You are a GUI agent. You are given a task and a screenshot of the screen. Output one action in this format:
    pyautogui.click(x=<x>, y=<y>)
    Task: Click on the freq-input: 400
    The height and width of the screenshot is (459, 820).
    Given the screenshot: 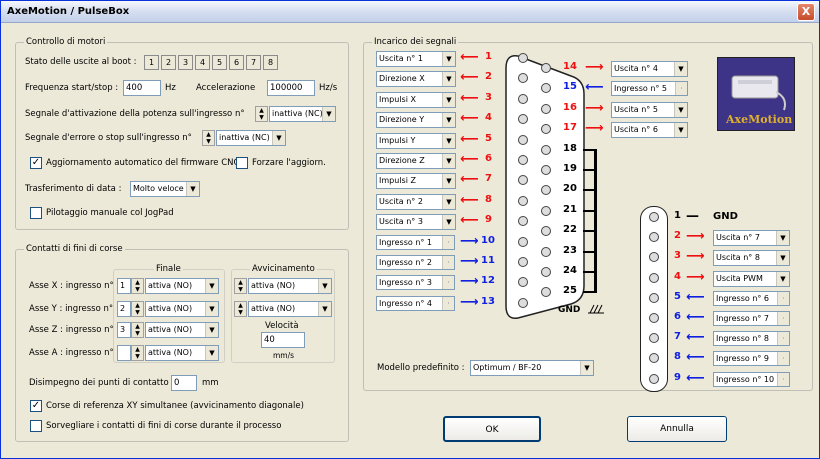 What is the action you would take?
    pyautogui.click(x=142, y=88)
    